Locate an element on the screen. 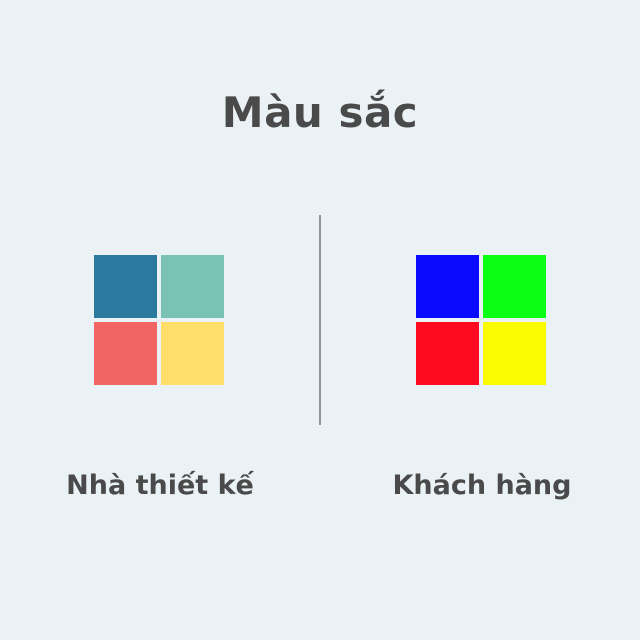  color-swatch-green is located at coordinates (514, 286).